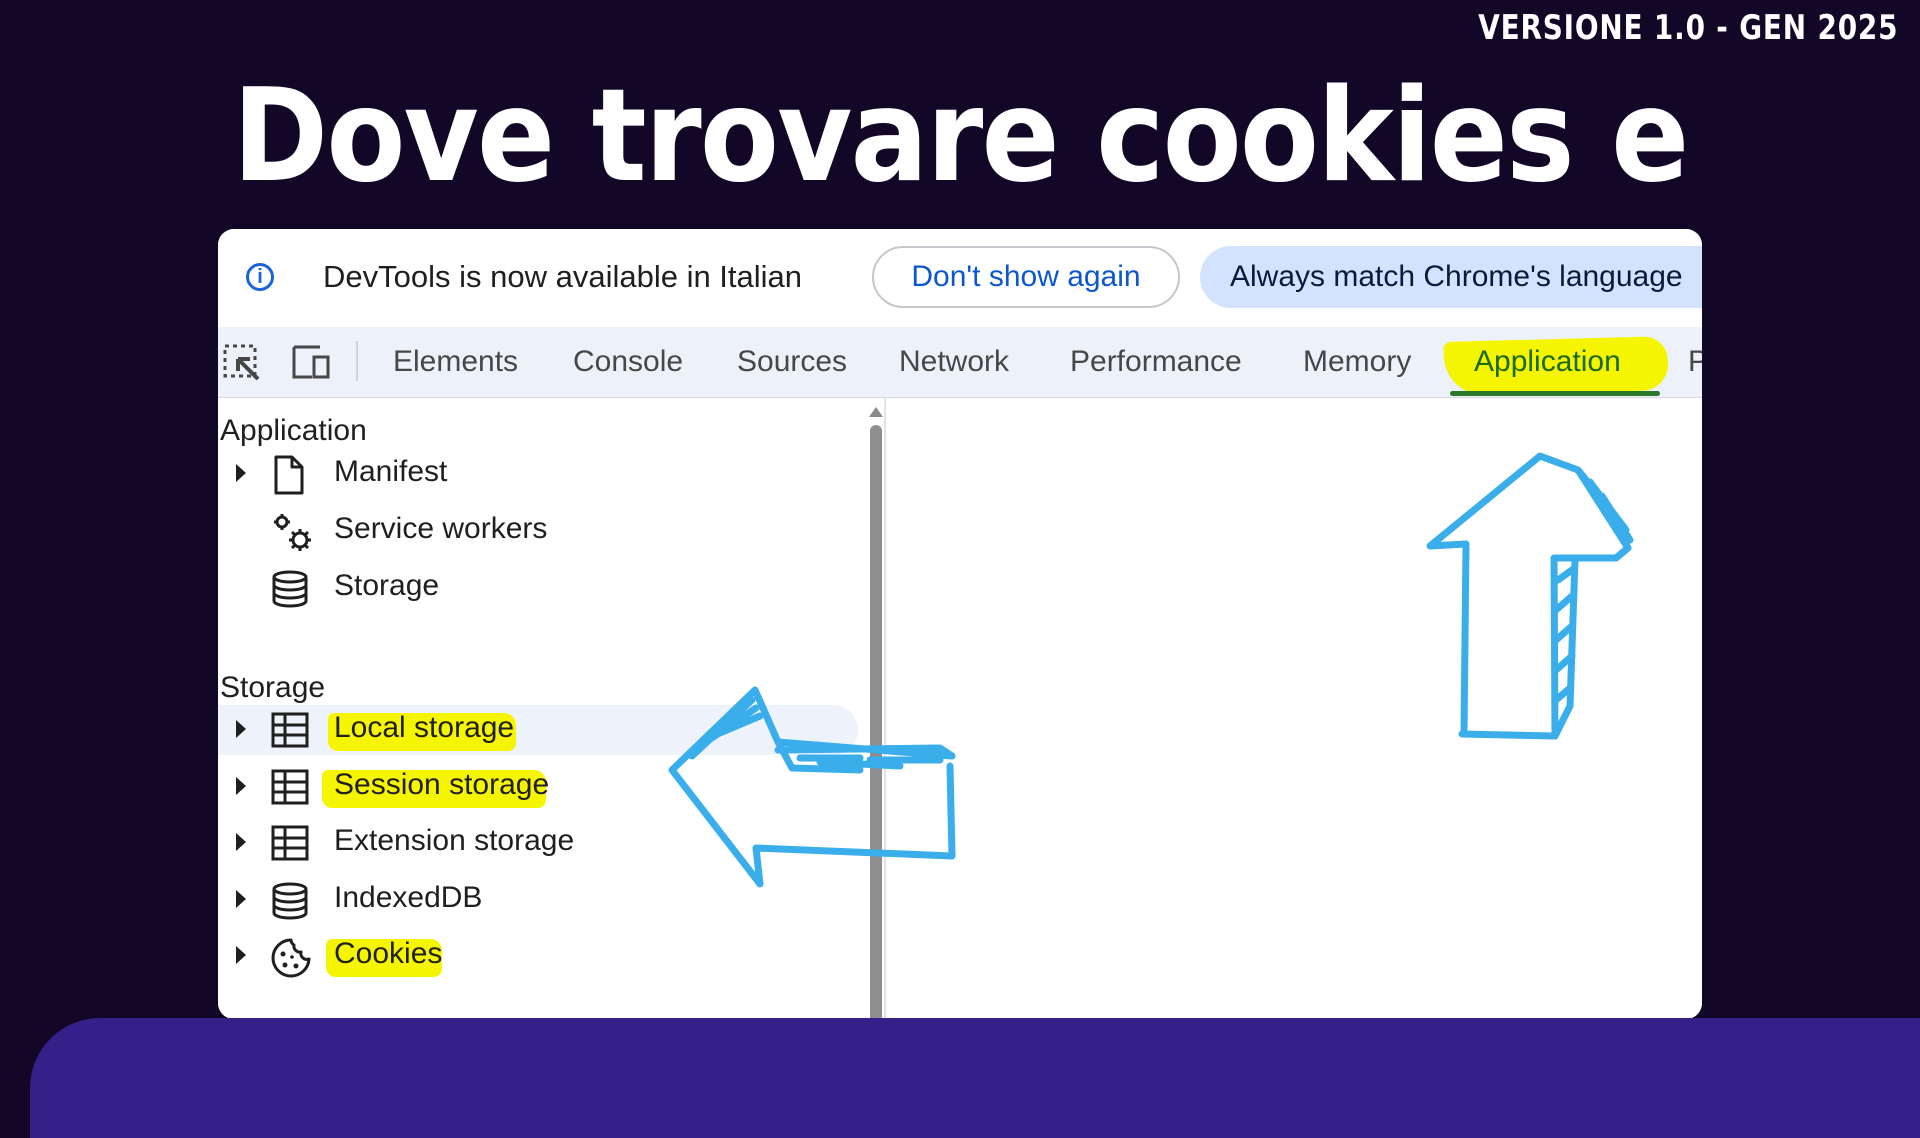 This screenshot has height=1138, width=1920. Describe the element at coordinates (538, 474) in the screenshot. I see `sidebar-item-manifest: Manifest` at that location.